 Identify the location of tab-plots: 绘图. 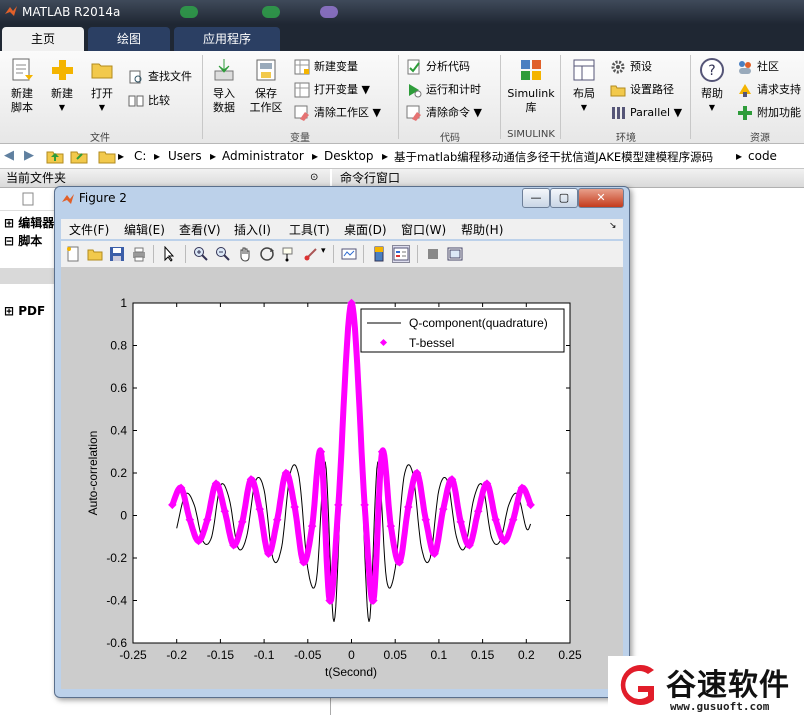
(129, 39).